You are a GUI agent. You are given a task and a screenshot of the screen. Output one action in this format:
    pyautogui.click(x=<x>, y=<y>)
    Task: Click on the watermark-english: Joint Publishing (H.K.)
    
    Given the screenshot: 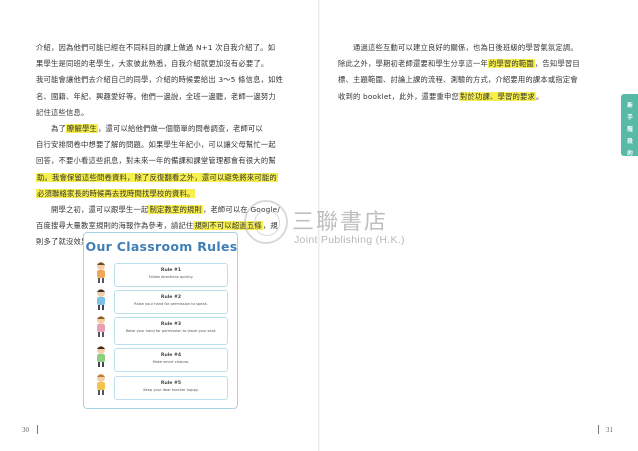 What is the action you would take?
    pyautogui.click(x=349, y=240)
    